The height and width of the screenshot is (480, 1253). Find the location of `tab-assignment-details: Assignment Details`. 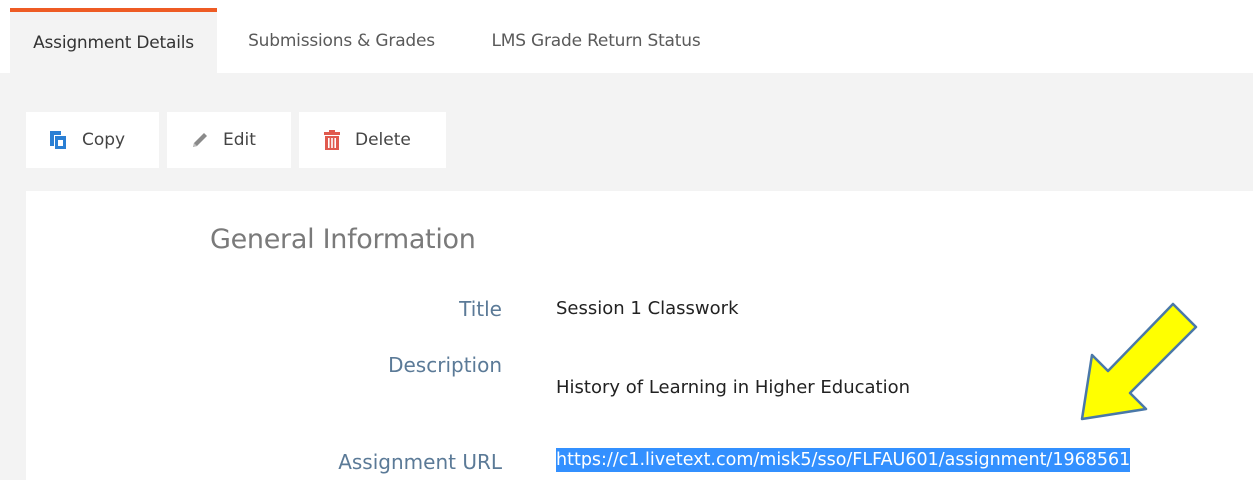

tab-assignment-details: Assignment Details is located at coordinates (113, 40).